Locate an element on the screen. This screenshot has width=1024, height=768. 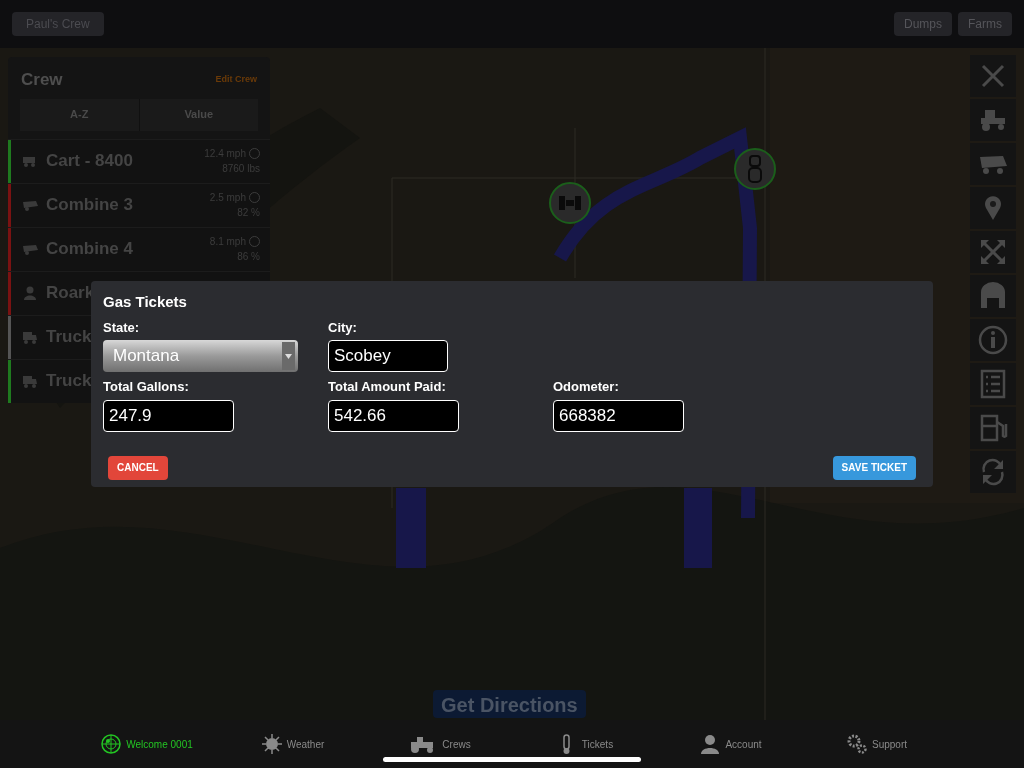
field-label: Total Gallons: is located at coordinates (146, 387).